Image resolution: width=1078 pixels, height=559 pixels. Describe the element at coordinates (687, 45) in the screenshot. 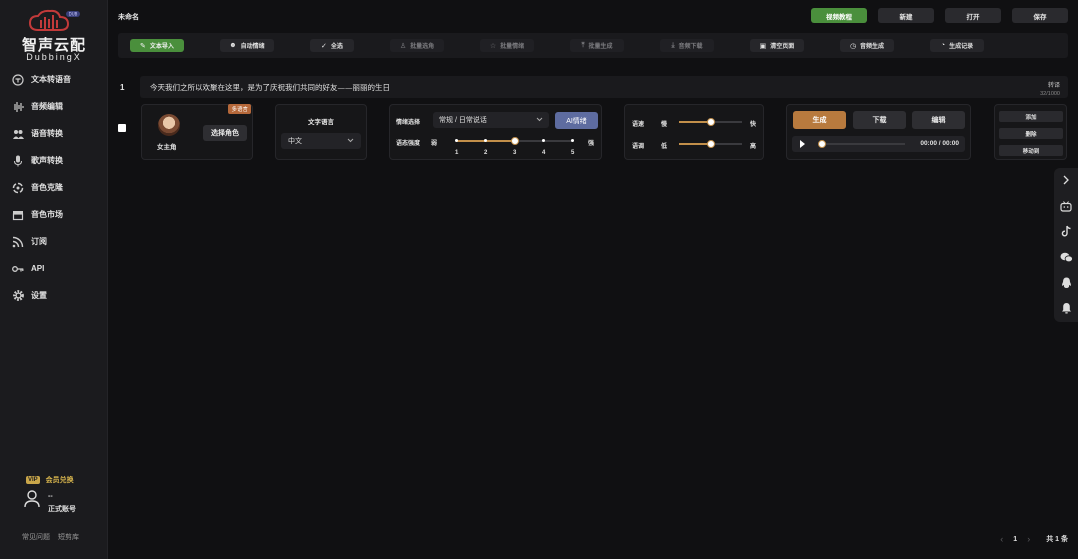

I see `audio-download-button: ⤓ 音频下载` at that location.